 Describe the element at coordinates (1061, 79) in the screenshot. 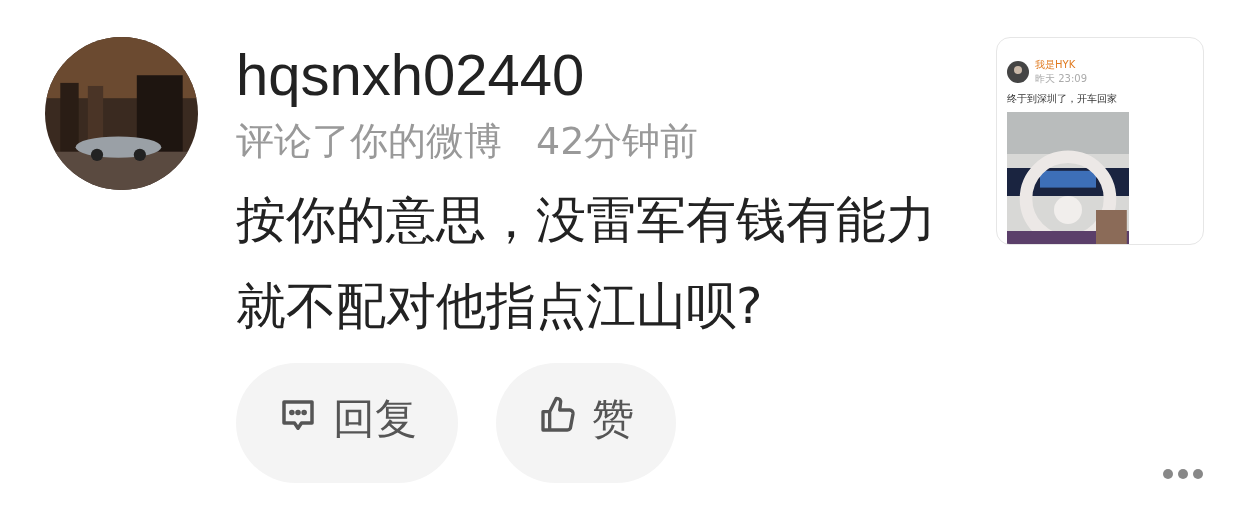

I see `post-time: 昨天 23:09` at that location.